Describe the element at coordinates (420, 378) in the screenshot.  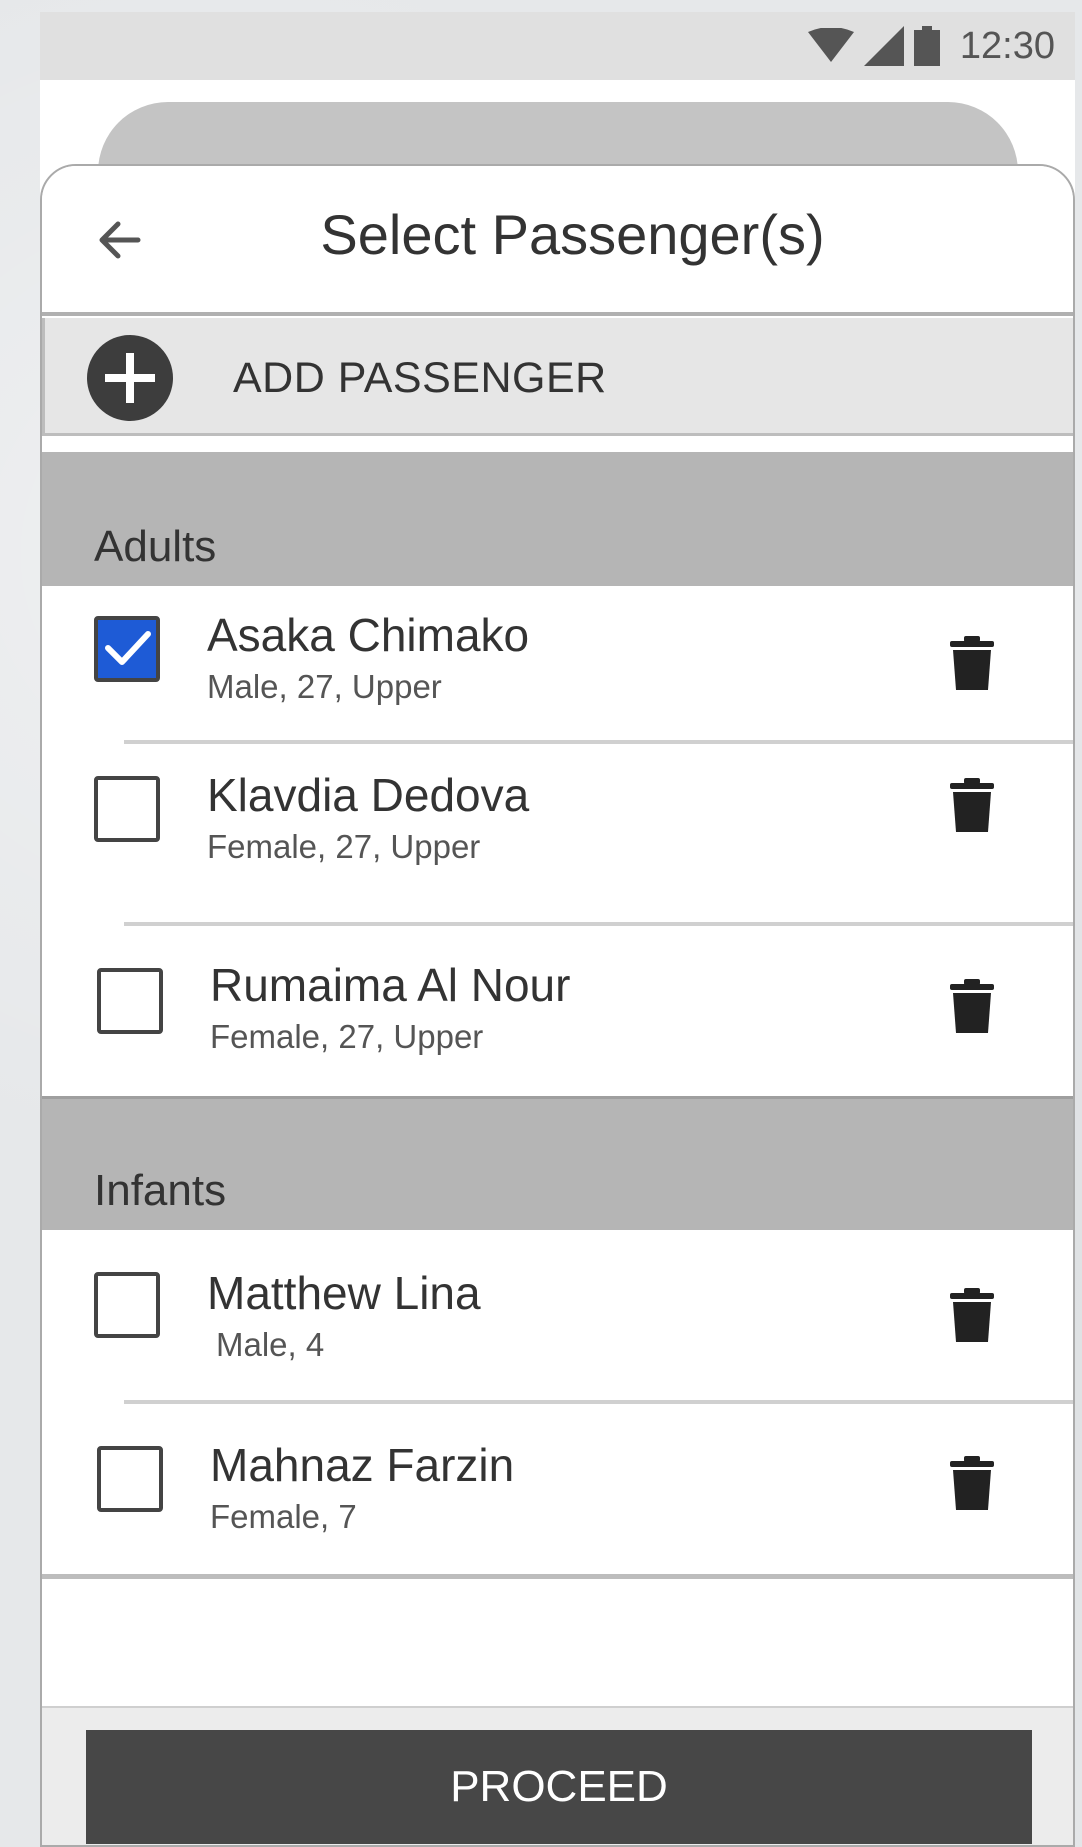
I see `add-passenger-label: ADD PASSENGER` at that location.